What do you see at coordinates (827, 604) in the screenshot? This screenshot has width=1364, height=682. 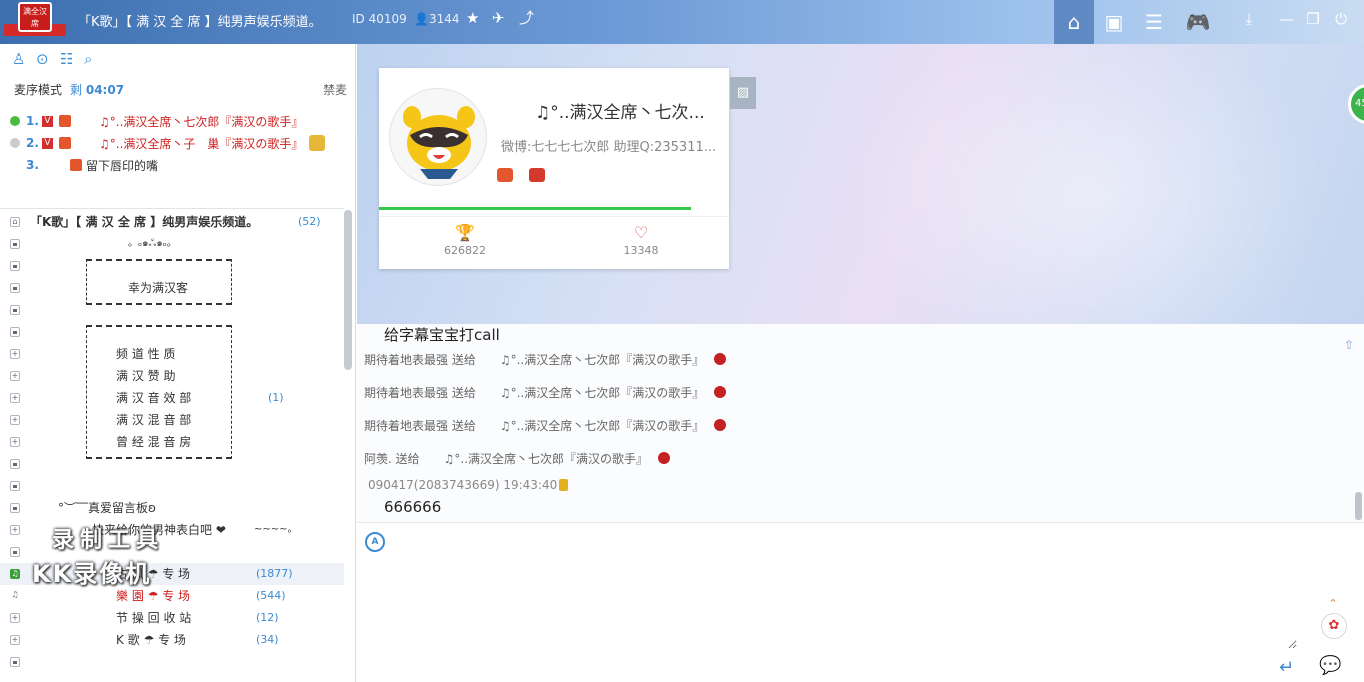 I see `message-input` at bounding box center [827, 604].